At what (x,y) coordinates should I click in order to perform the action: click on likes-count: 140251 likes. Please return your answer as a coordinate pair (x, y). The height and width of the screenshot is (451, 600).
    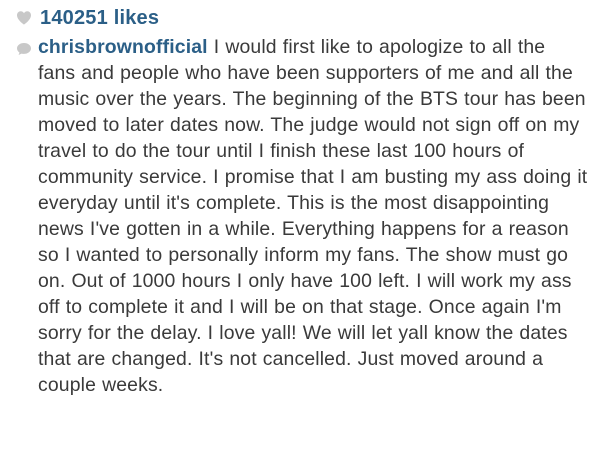
    Looking at the image, I should click on (99, 18).